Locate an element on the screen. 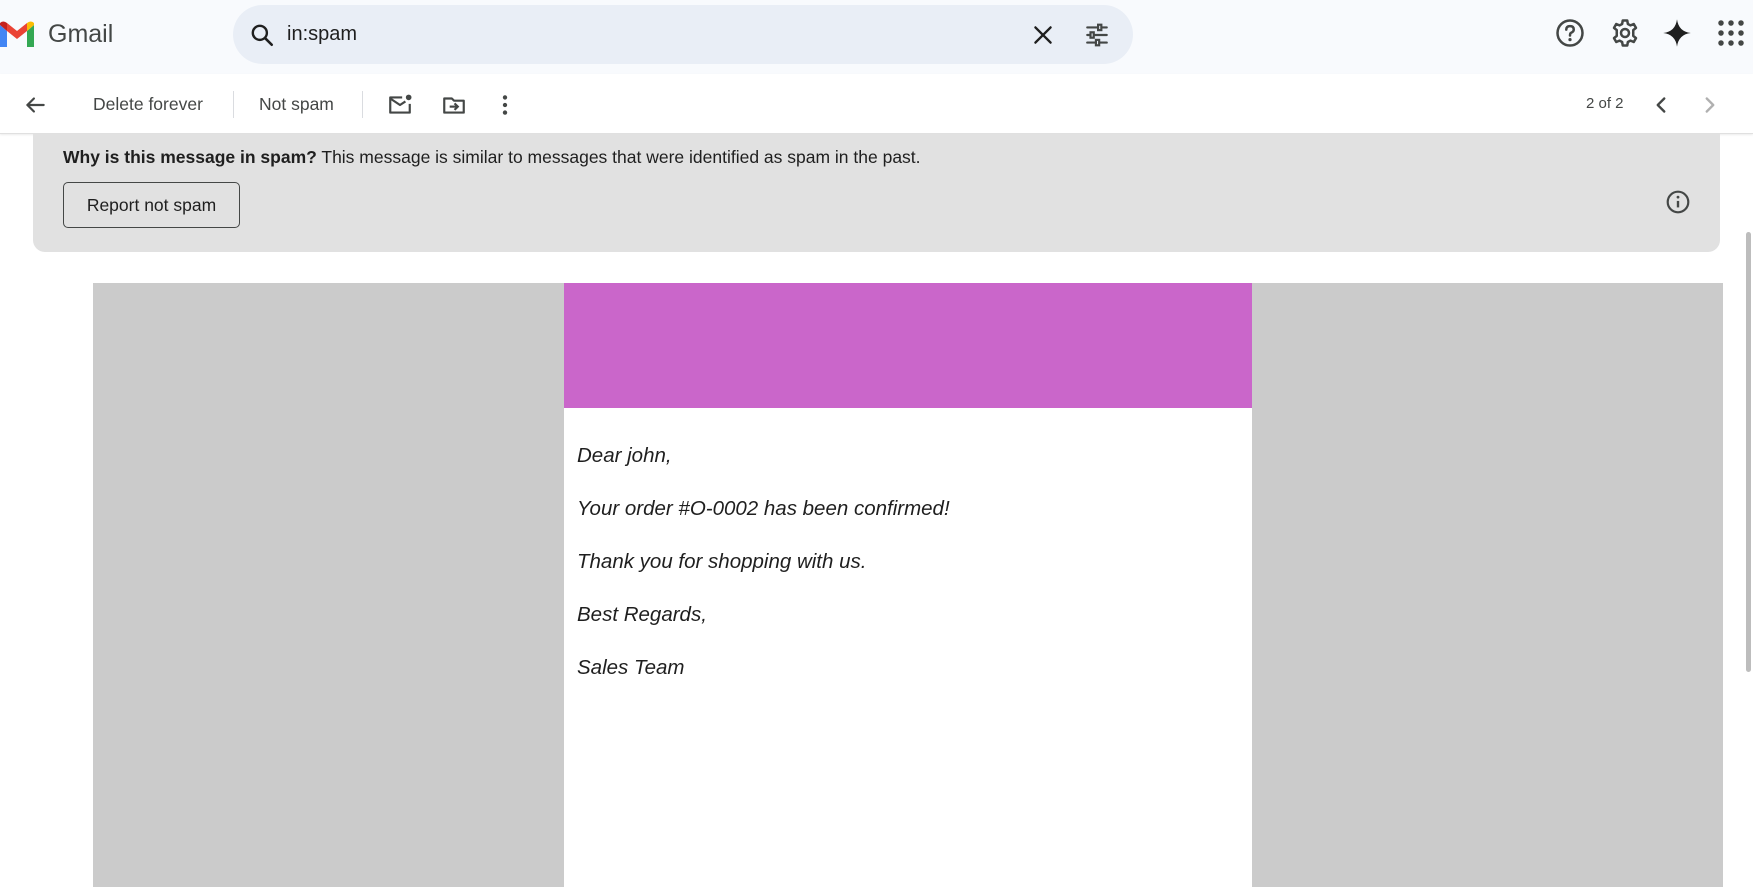  not-spam-button: Not spam is located at coordinates (296, 104).